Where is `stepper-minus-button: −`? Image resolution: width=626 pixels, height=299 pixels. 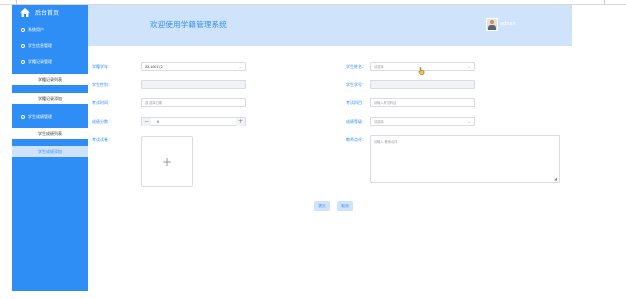
stepper-minus-button: − is located at coordinates (146, 122).